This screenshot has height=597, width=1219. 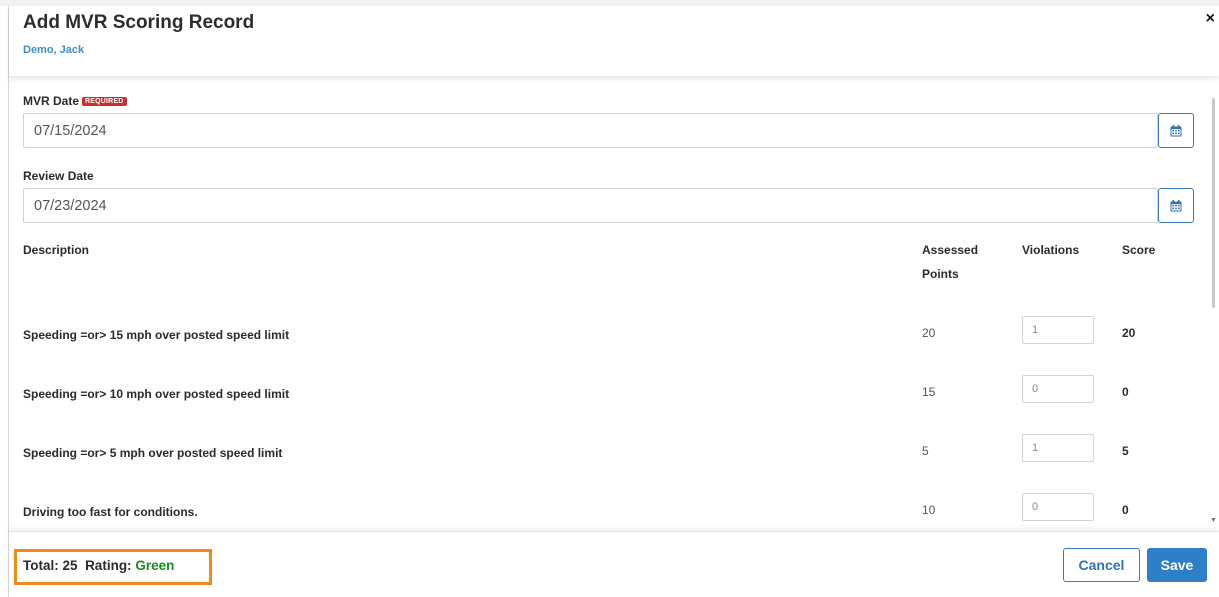 I want to click on row-description: Driving too fast for conditions., so click(x=110, y=512).